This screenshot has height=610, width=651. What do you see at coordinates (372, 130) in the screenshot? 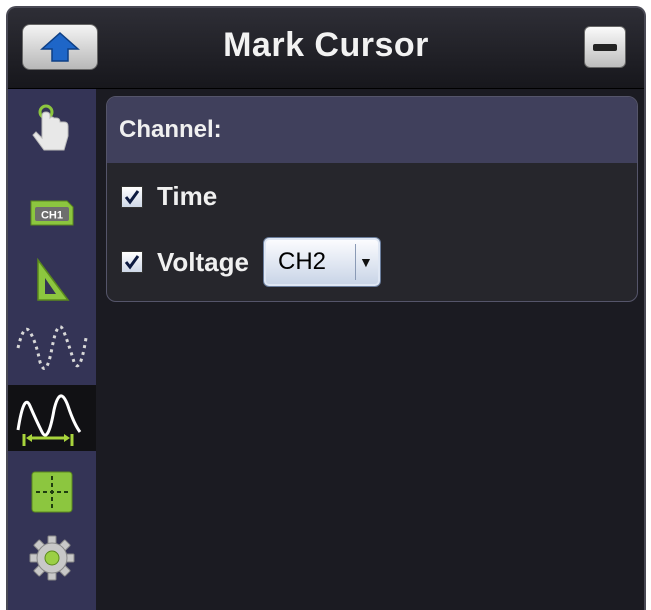
I see `panel-header: Channel:` at bounding box center [372, 130].